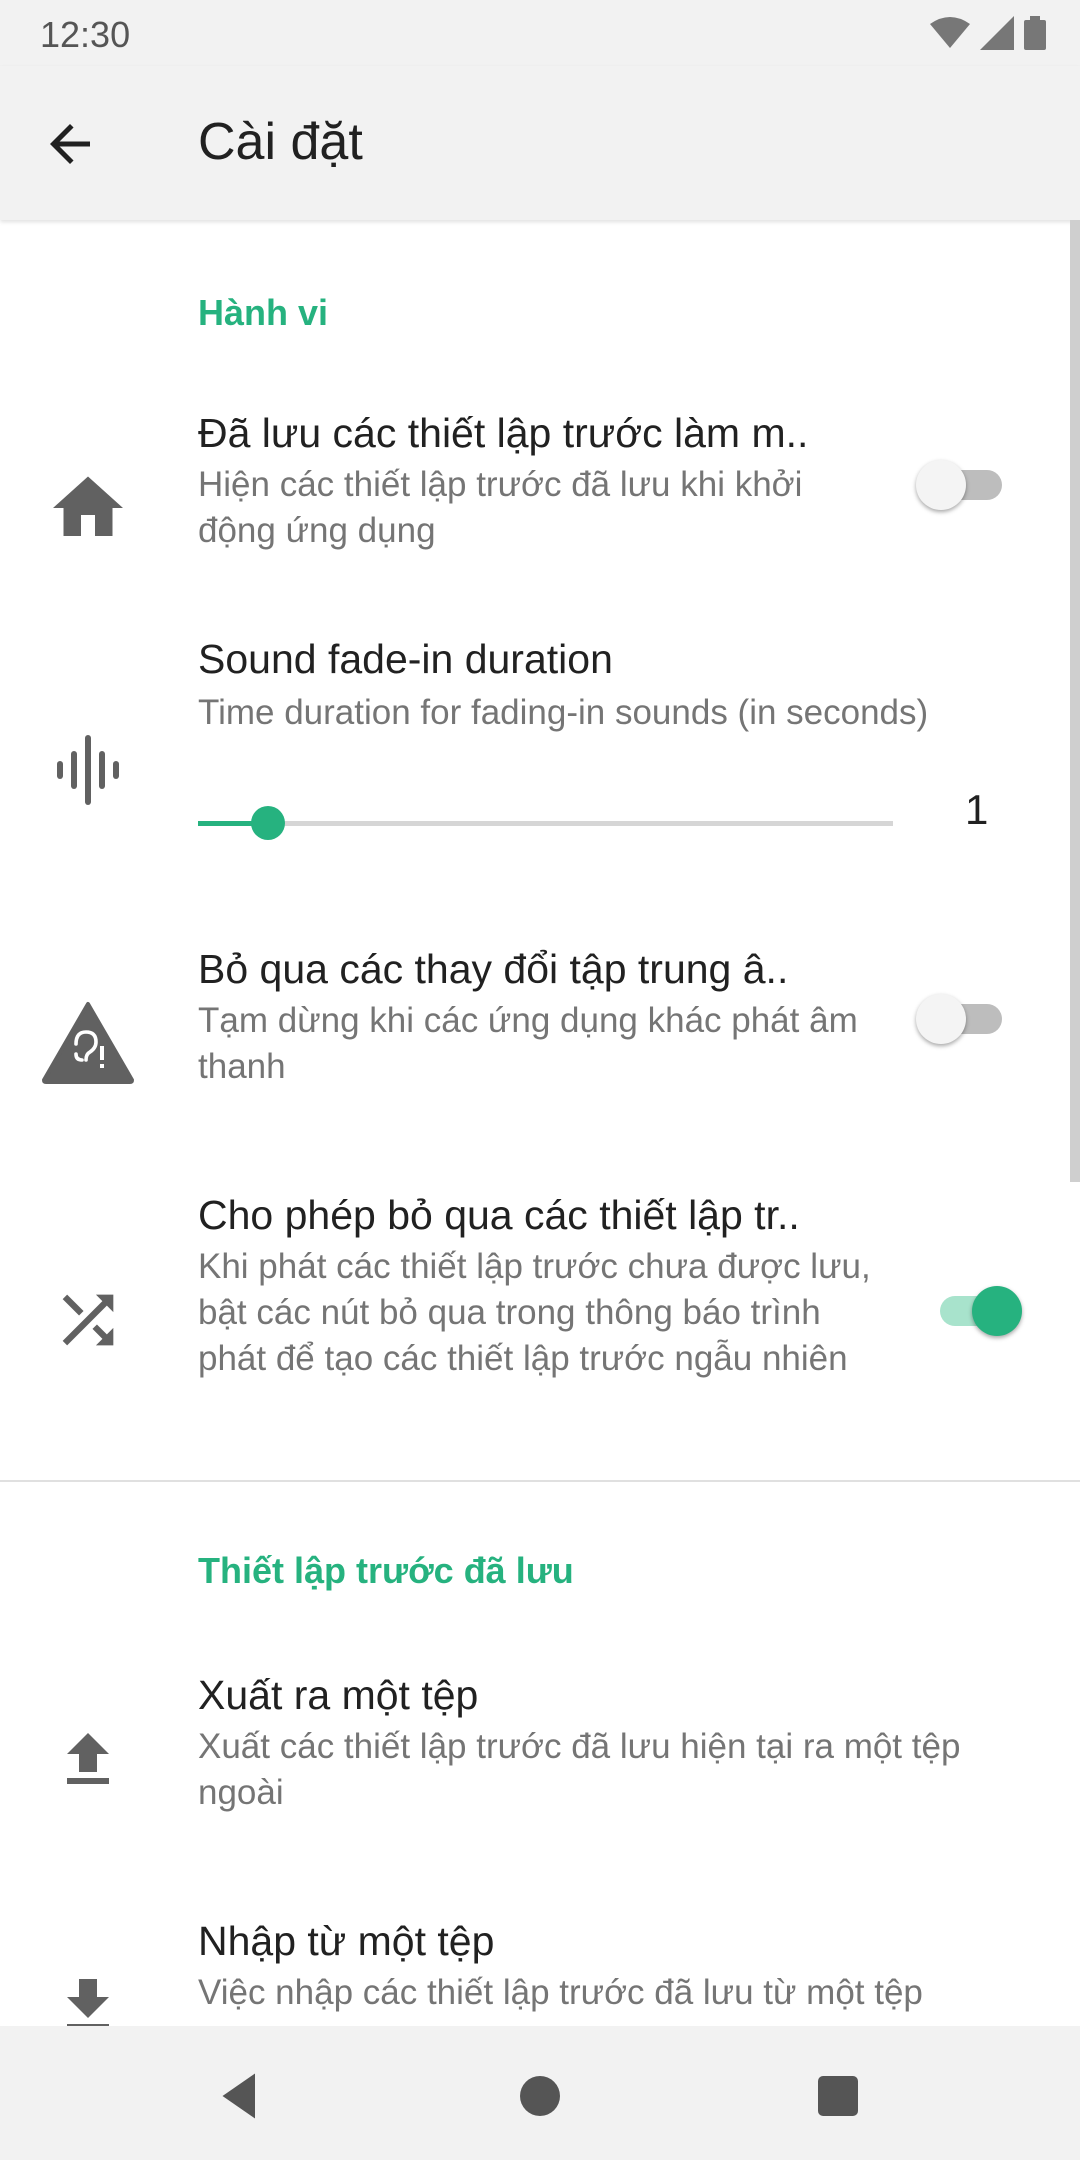 The image size is (1080, 2160). I want to click on waveform-icon, so click(88, 770).